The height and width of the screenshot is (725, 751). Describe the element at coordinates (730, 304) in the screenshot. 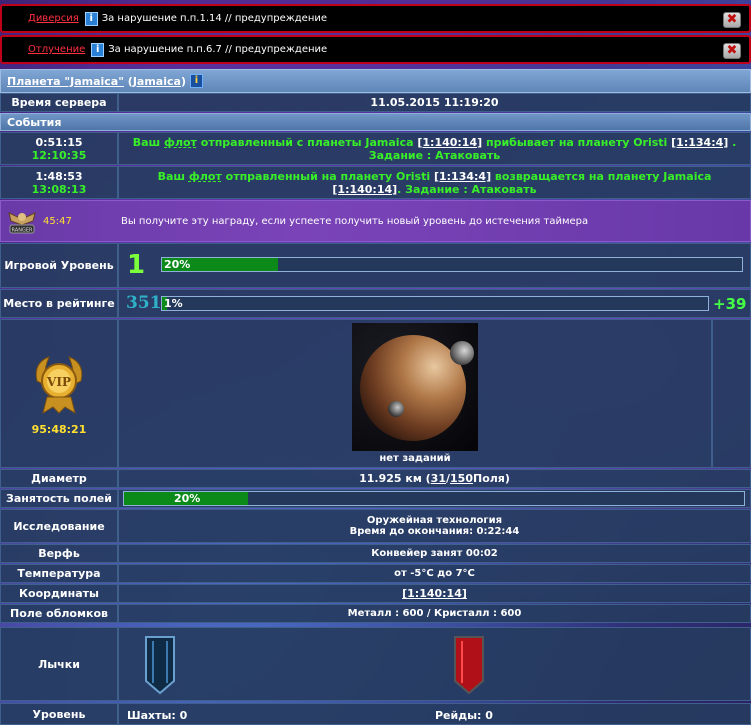

I see `rating-delta: +39` at that location.